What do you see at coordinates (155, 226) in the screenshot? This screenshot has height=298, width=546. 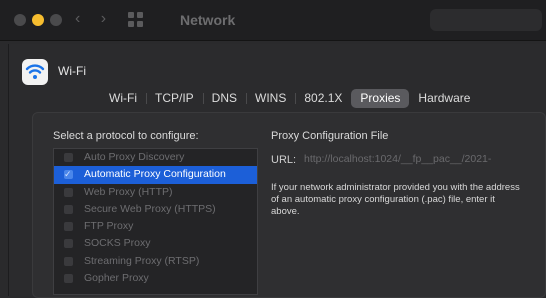 I see `protocol-row-ftp-proxy: FTP Proxy` at bounding box center [155, 226].